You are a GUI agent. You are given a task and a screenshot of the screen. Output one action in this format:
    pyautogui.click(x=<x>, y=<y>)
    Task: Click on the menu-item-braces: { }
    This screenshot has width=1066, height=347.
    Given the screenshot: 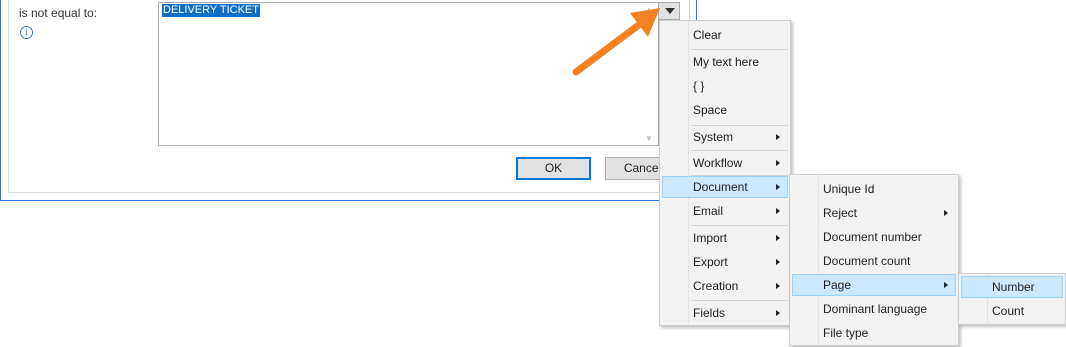 What is the action you would take?
    pyautogui.click(x=725, y=86)
    